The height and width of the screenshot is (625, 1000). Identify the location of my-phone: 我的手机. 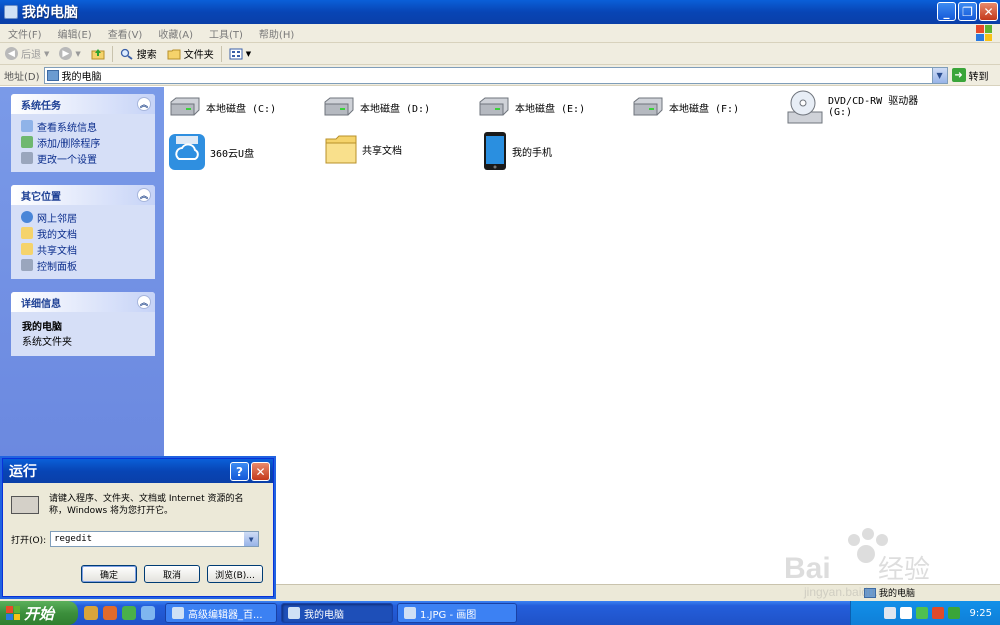
(517, 151).